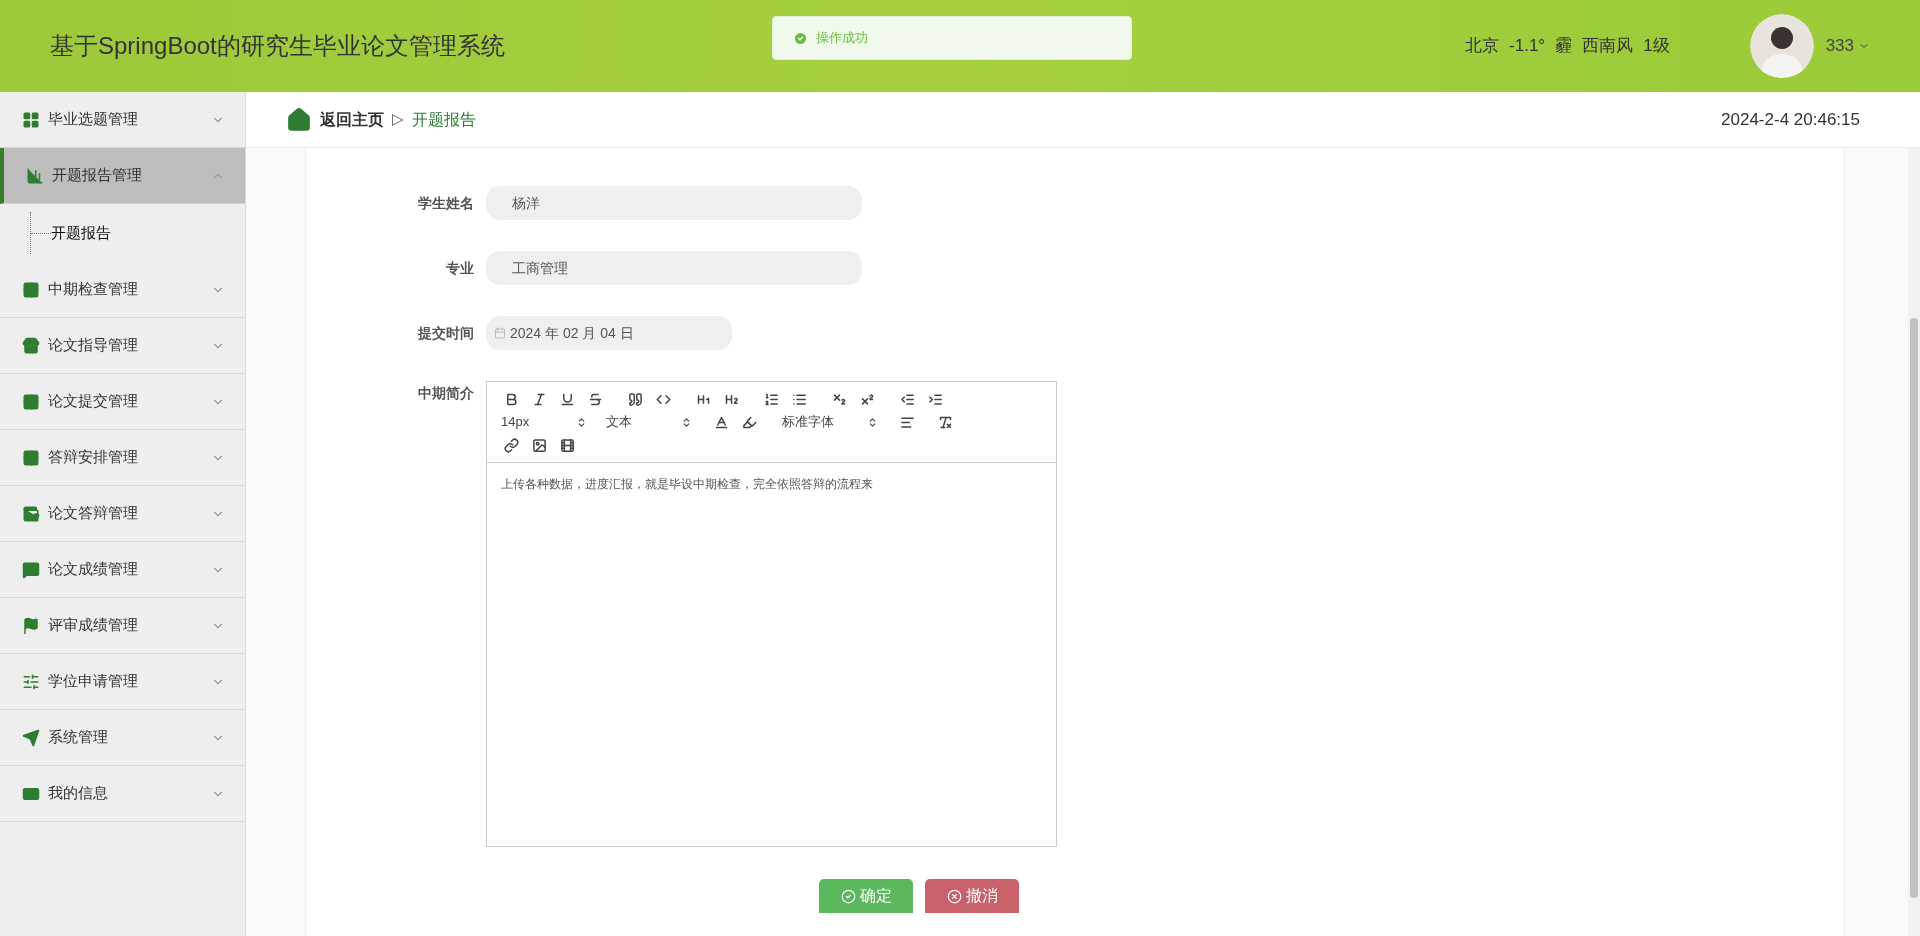  Describe the element at coordinates (446, 393) in the screenshot. I see `field-label: 中期简介` at that location.